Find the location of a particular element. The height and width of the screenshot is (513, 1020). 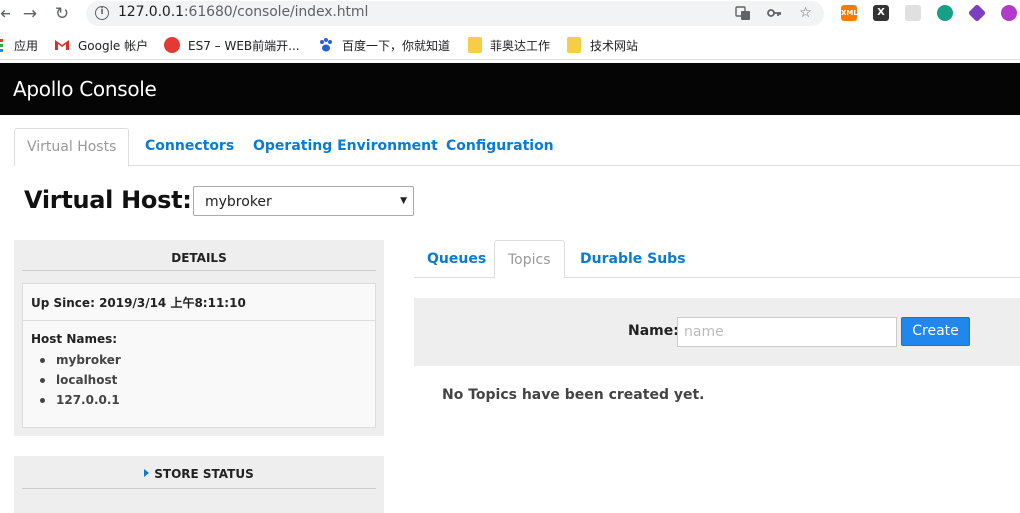

app-header: Apollo Console is located at coordinates (510, 89).